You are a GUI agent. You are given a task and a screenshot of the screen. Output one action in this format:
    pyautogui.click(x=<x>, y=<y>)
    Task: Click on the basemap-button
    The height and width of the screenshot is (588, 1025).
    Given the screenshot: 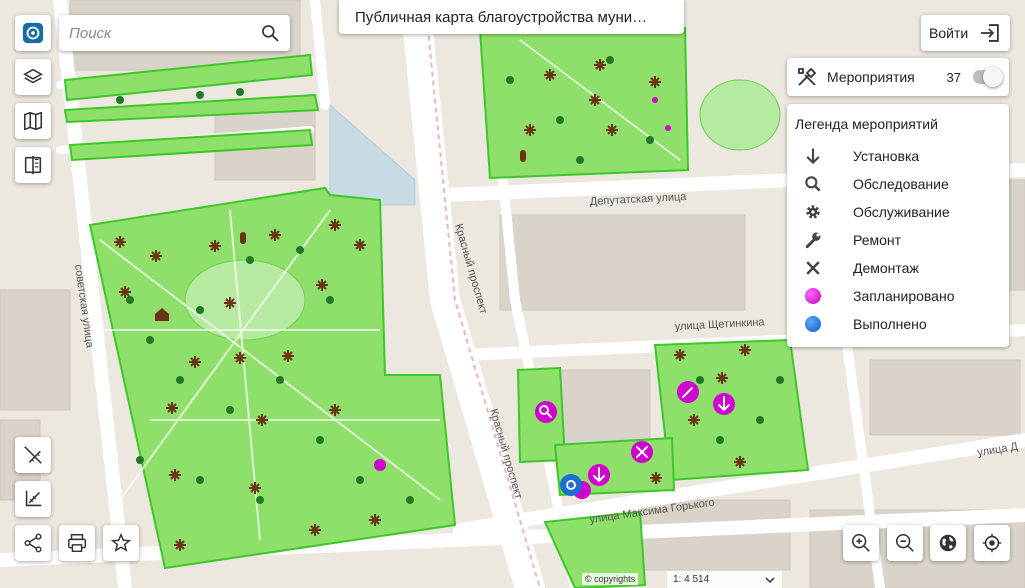 What is the action you would take?
    pyautogui.click(x=33, y=121)
    